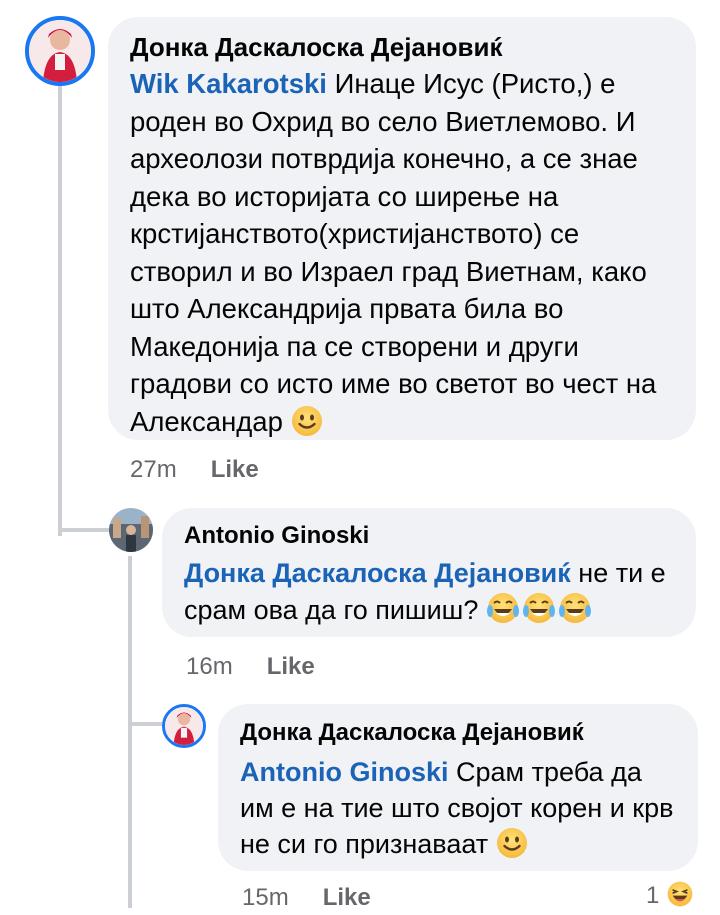 The width and height of the screenshot is (720, 915). What do you see at coordinates (209, 666) in the screenshot?
I see `comment-timestamp: 16m` at bounding box center [209, 666].